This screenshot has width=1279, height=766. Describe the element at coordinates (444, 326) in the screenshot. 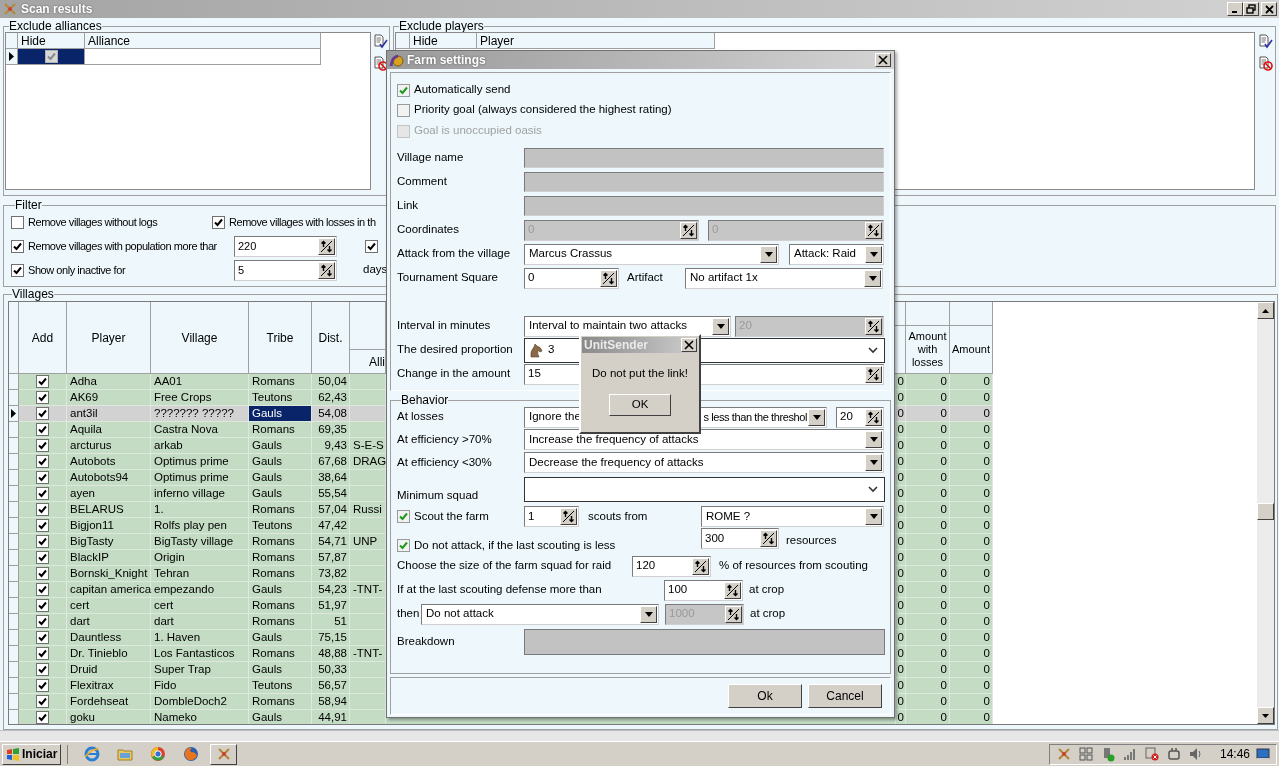

I see `field-label: Interval in minutes` at that location.